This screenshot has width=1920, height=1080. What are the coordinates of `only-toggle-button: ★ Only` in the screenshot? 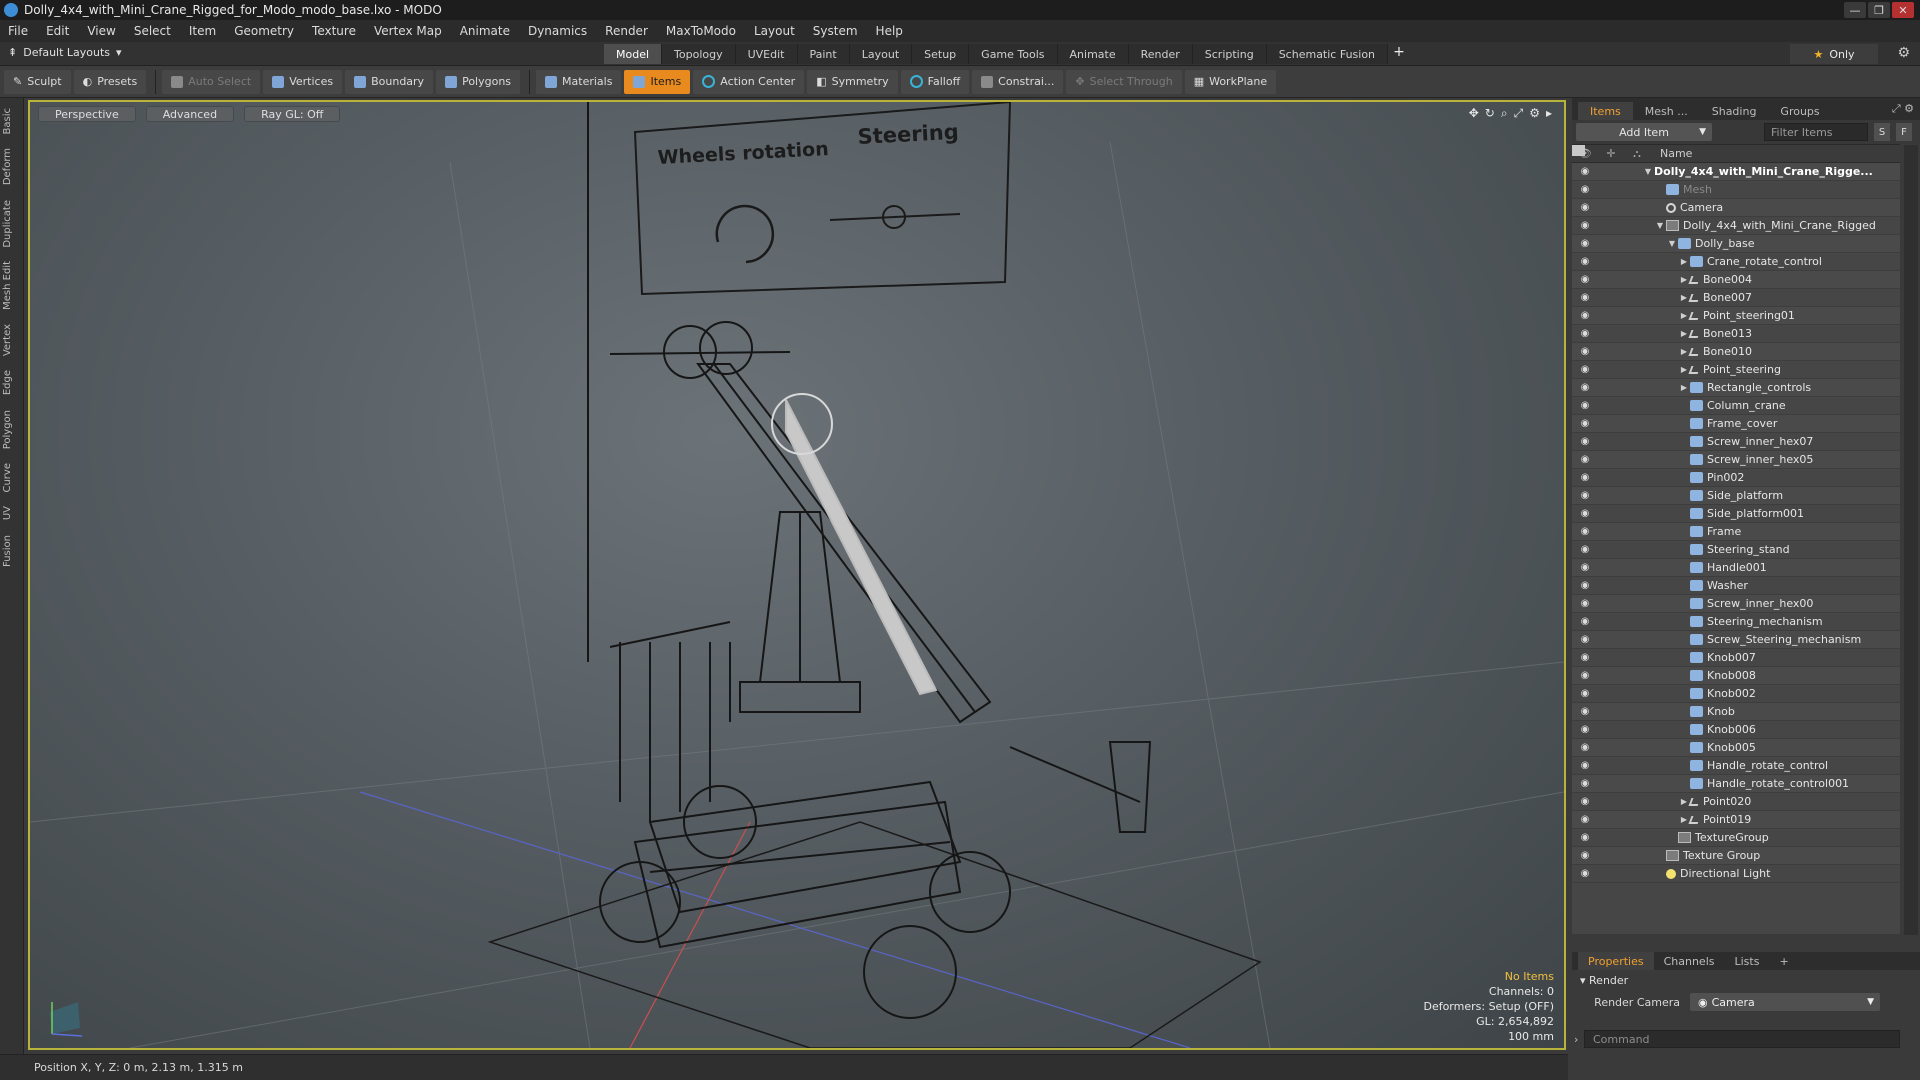 It's located at (1834, 54).